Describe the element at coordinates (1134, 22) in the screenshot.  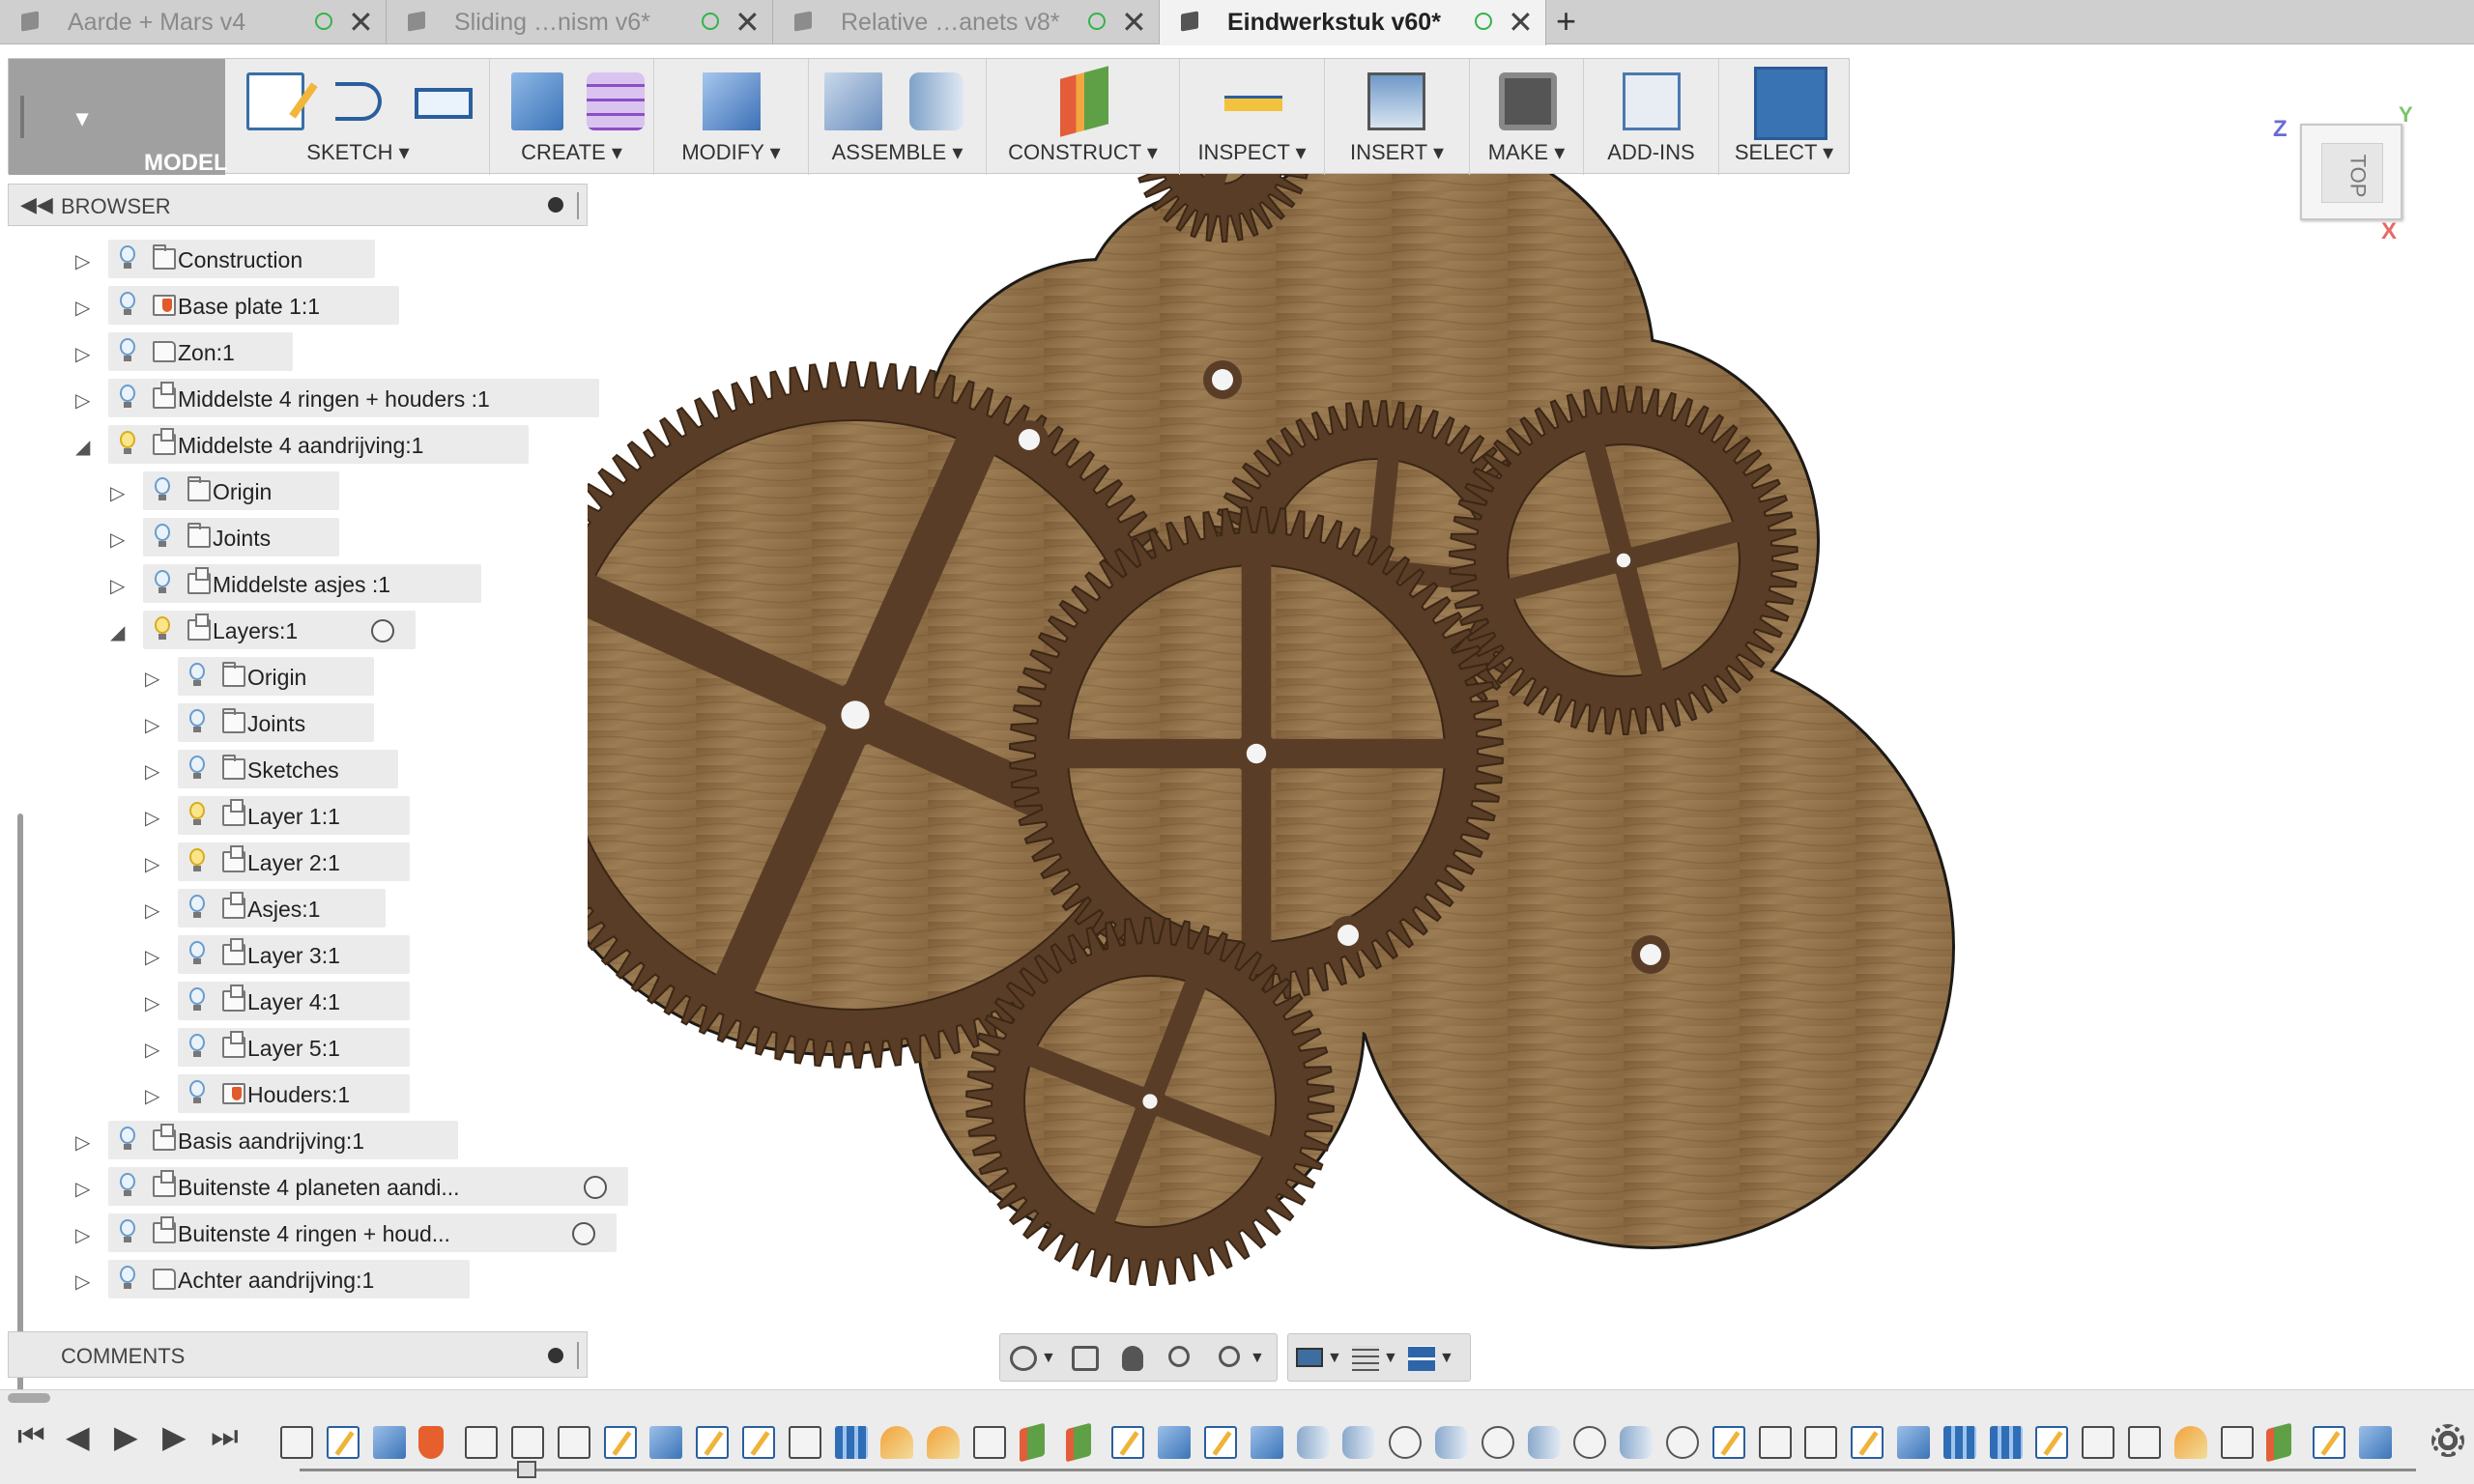
I see `close-icon: ✕` at that location.